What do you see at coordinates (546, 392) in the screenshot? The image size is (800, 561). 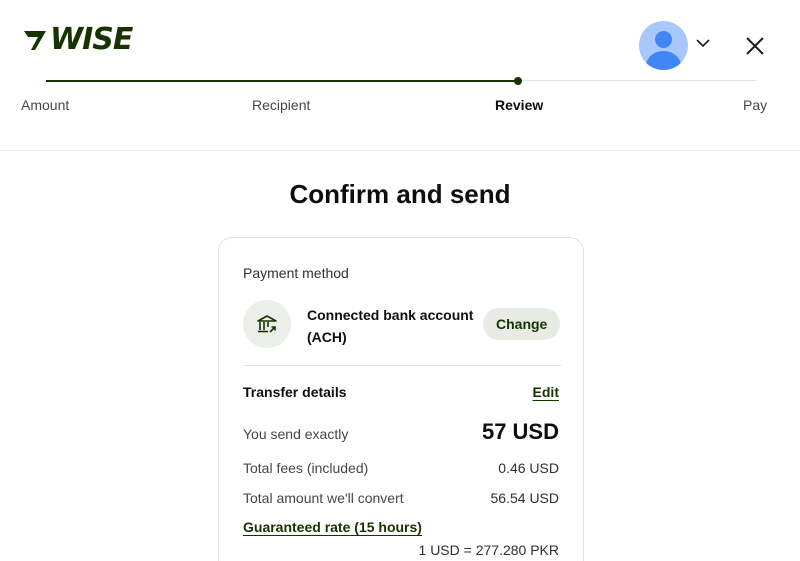 I see `edit-transfer-link: Edit` at bounding box center [546, 392].